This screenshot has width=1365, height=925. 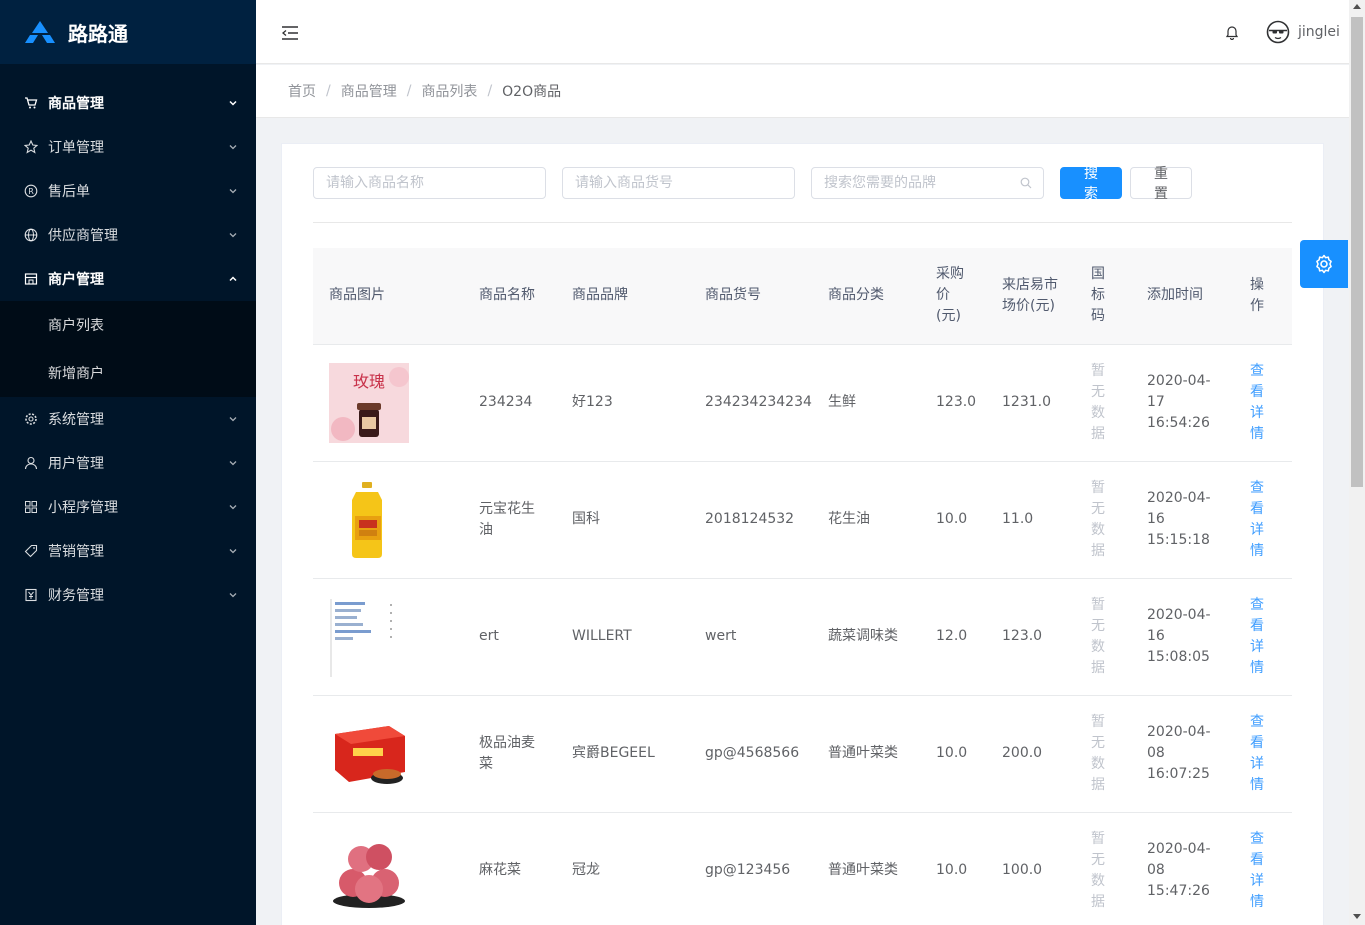 What do you see at coordinates (449, 91) in the screenshot?
I see `breadcrumb-goods-list: 商品列表` at bounding box center [449, 91].